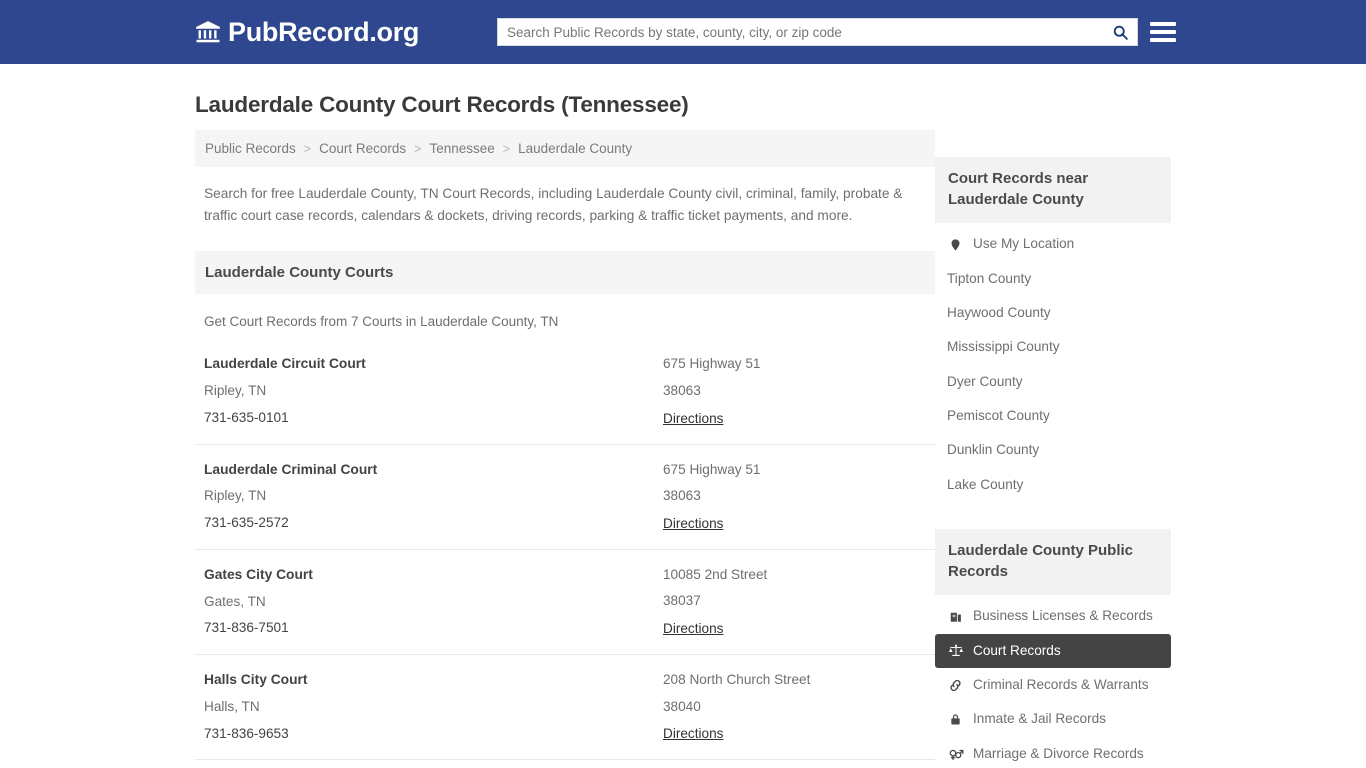 This screenshot has width=1366, height=768. What do you see at coordinates (250, 148) in the screenshot?
I see `breadcrumb-item-public-records: Public Records` at bounding box center [250, 148].